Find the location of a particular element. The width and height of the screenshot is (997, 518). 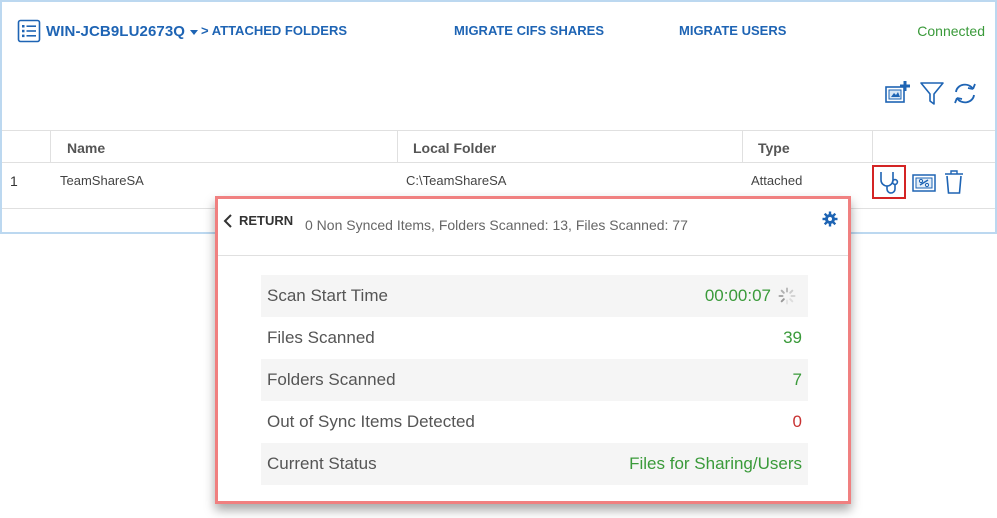

stat-label: Files Scanned is located at coordinates (321, 337).